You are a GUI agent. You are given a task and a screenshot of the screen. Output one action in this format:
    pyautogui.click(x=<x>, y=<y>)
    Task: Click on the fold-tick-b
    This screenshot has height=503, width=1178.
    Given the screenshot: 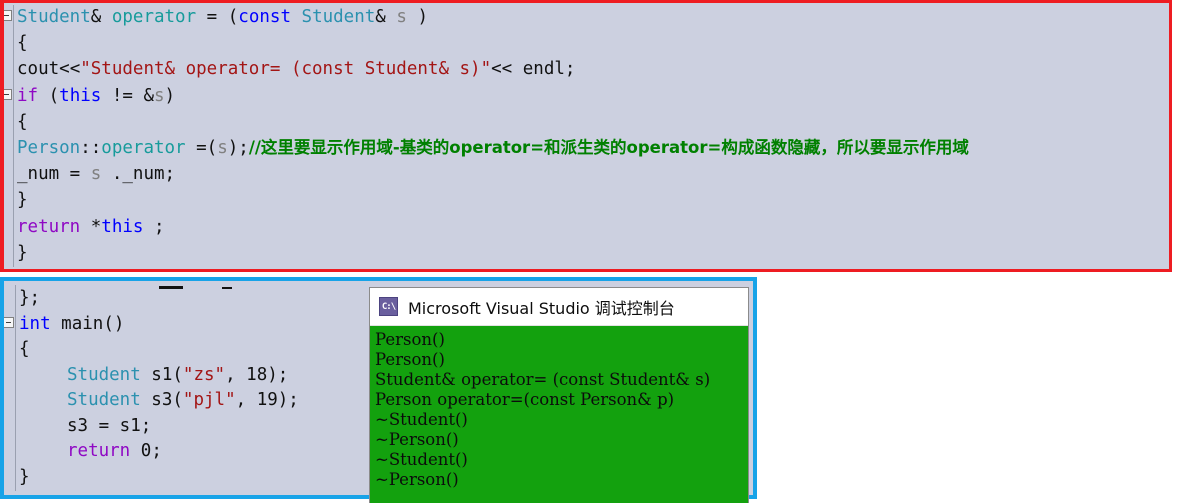 What is the action you would take?
    pyautogui.click(x=227, y=288)
    